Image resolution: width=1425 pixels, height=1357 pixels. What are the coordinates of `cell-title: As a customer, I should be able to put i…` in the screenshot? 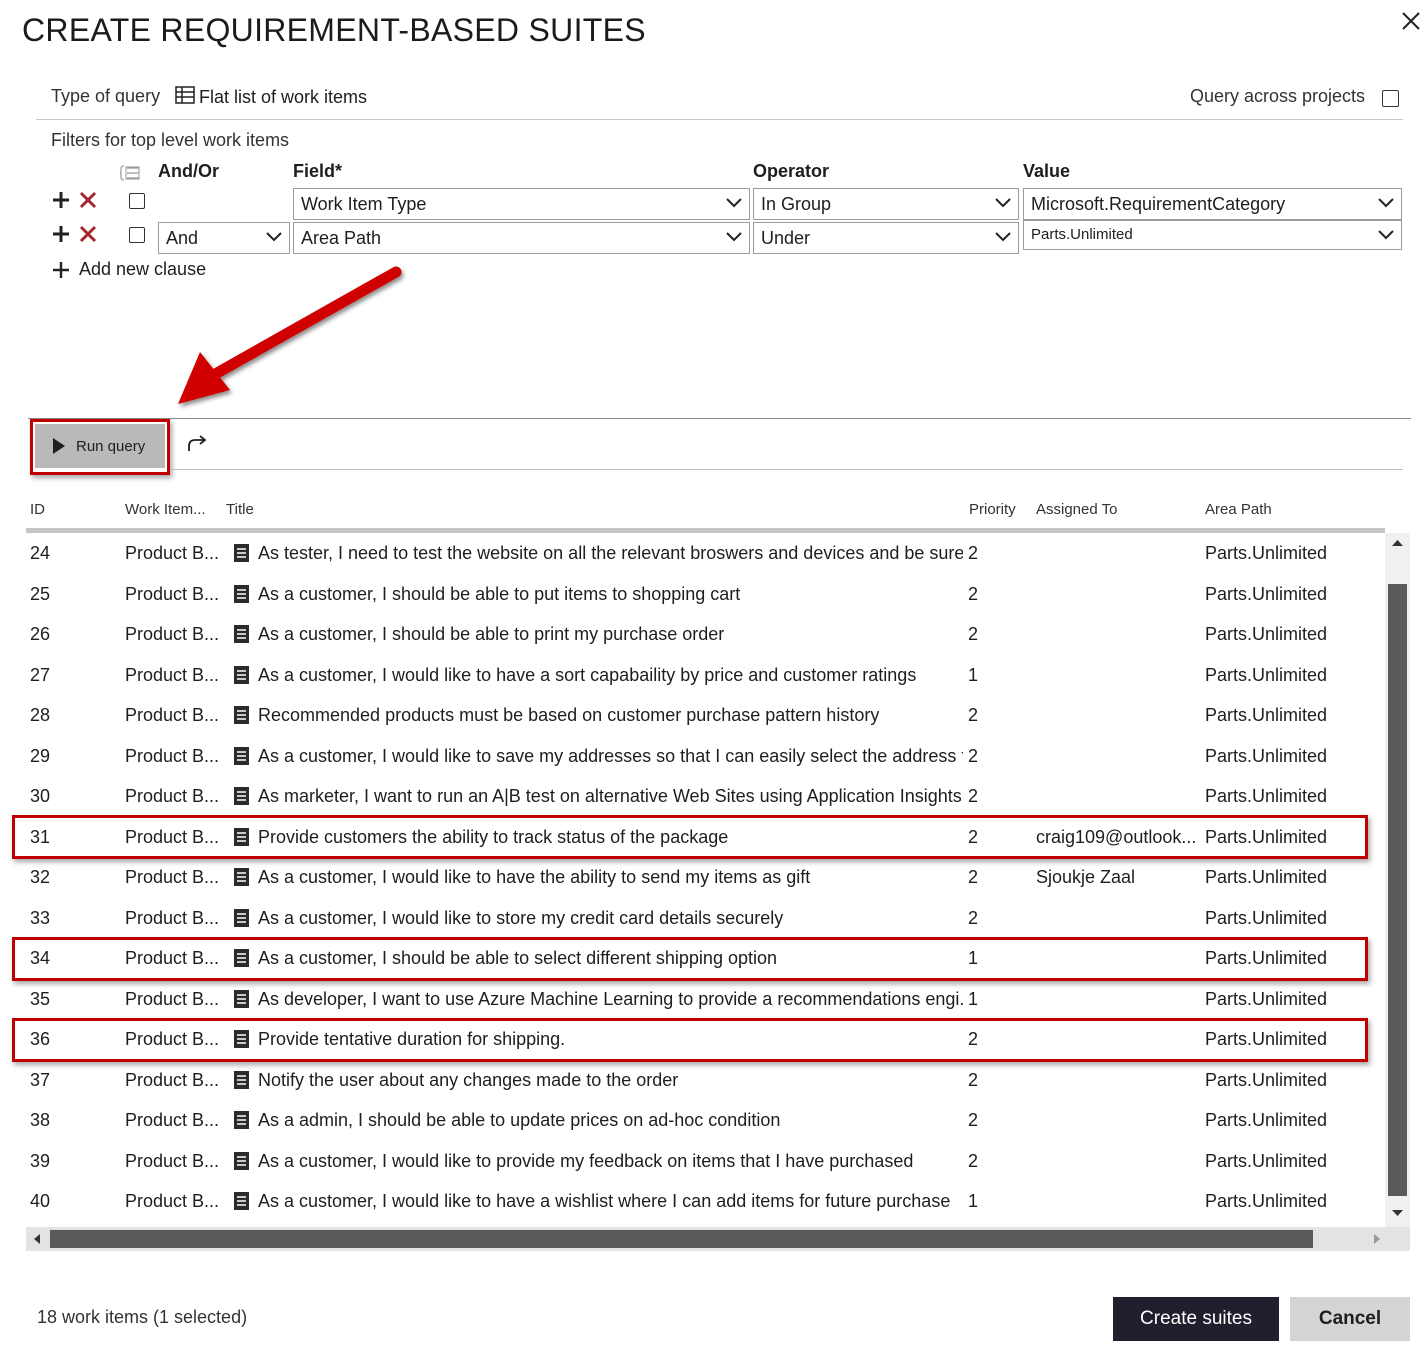 It's located at (499, 594).